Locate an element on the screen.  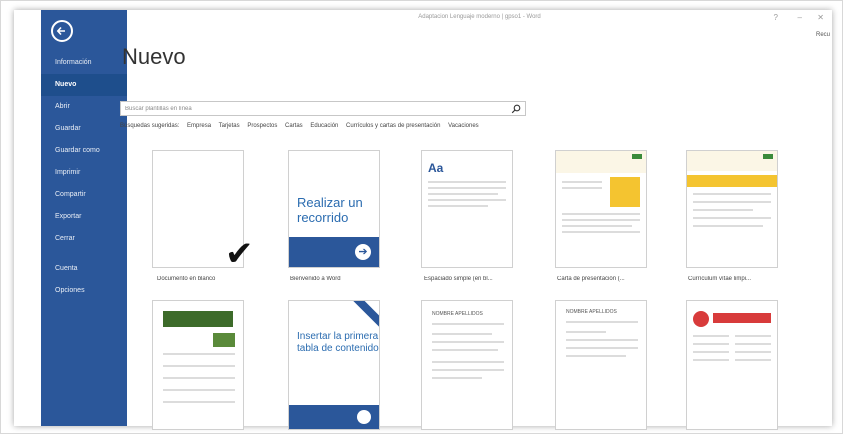
help-button: ? is located at coordinates (776, 17).